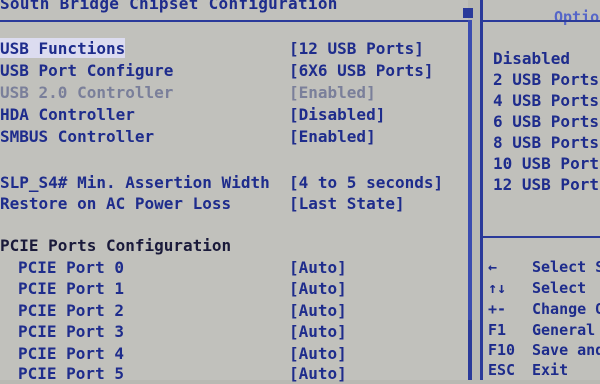 The height and width of the screenshot is (384, 600). I want to click on setting-label: SLP_S4# Min. Assertion Width, so click(135, 182).